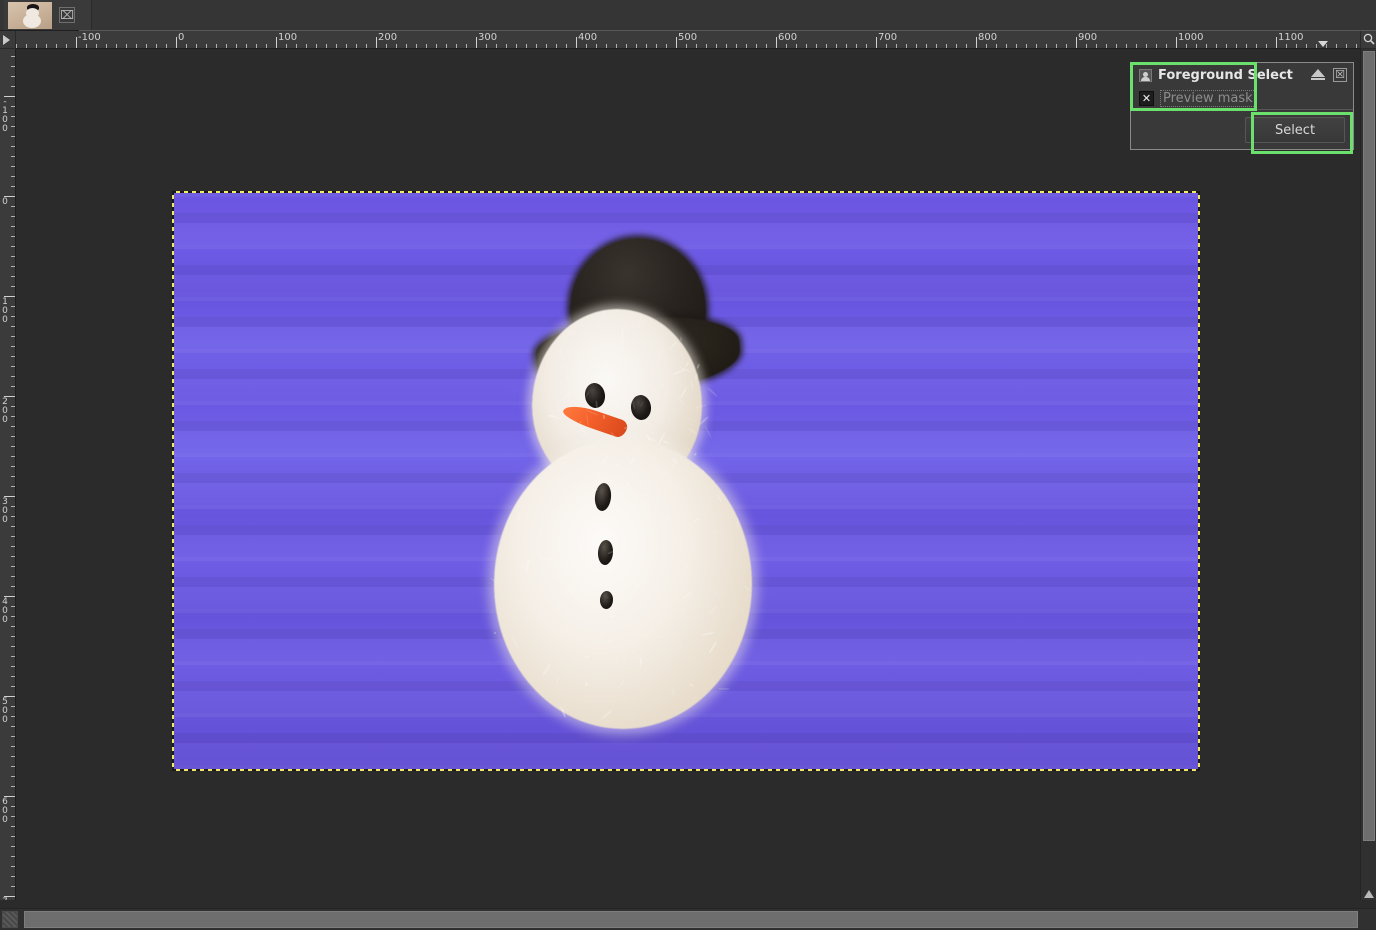 Image resolution: width=1376 pixels, height=930 pixels. Describe the element at coordinates (1318, 73) in the screenshot. I see `collapse-icon` at that location.